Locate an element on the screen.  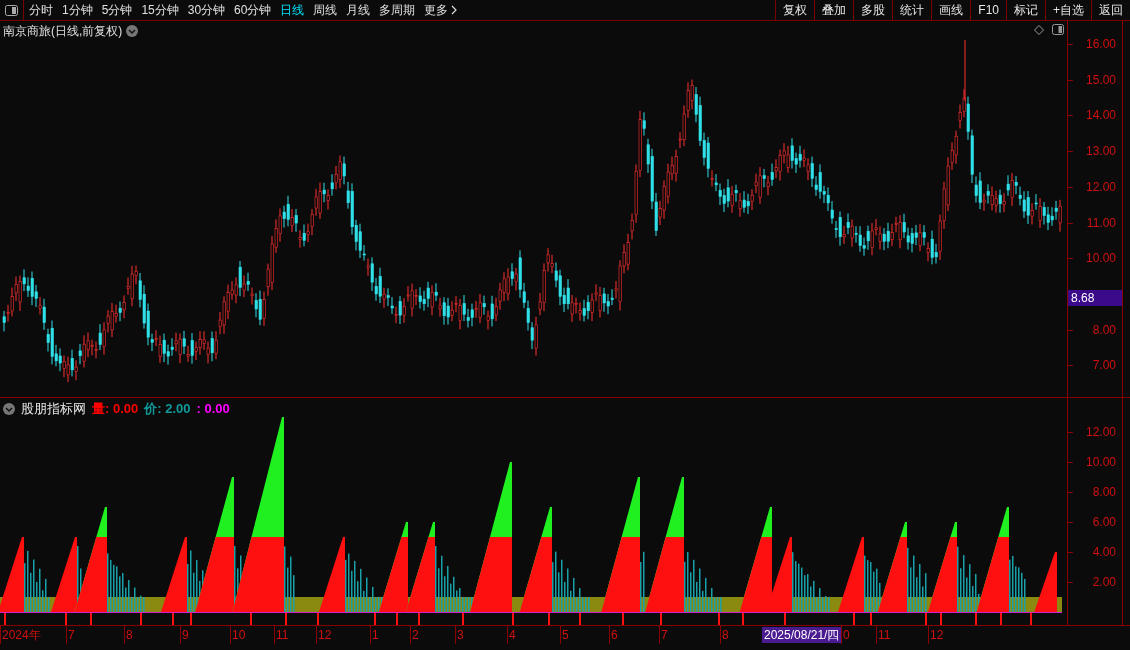
toolbar-button: 统计 is located at coordinates (912, 10).